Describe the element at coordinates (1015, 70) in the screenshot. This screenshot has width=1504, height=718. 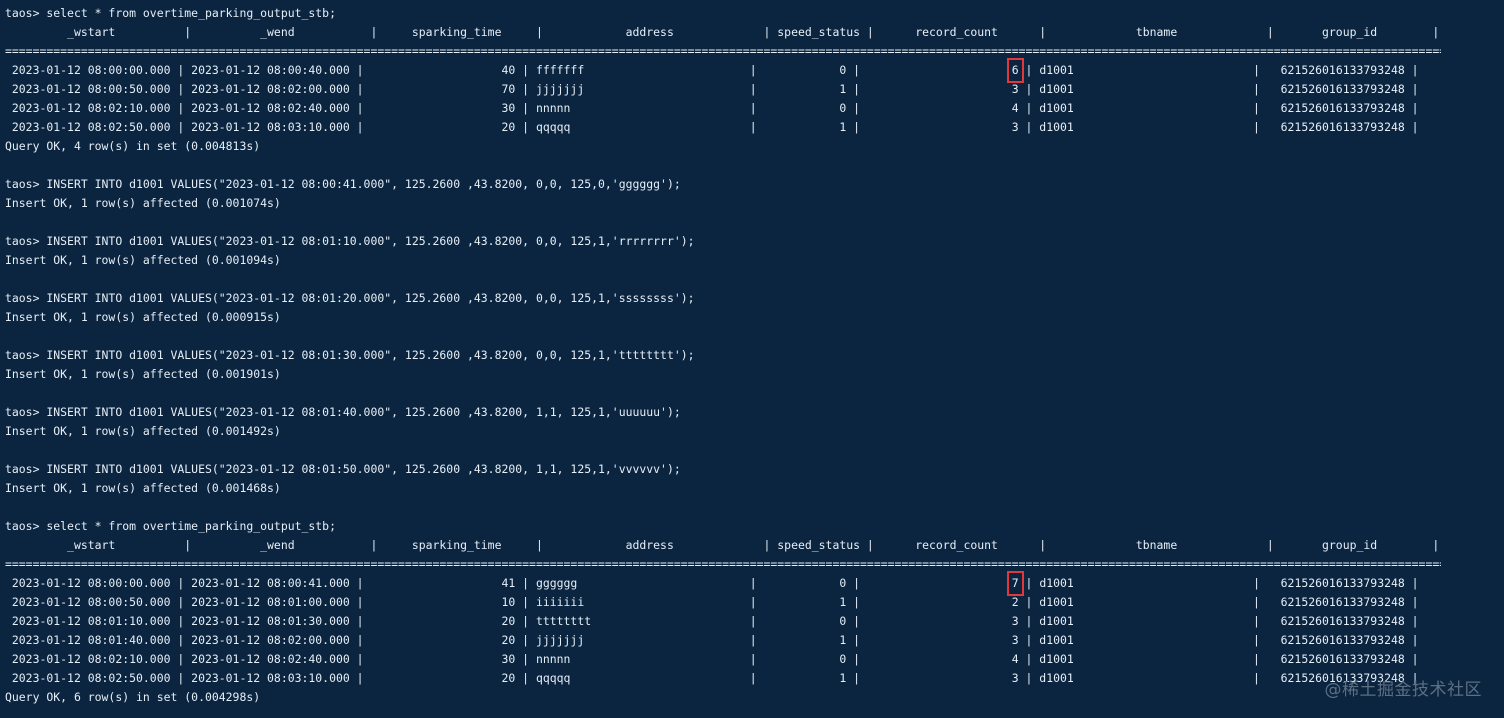
I see `record-count-highlight: 6` at that location.